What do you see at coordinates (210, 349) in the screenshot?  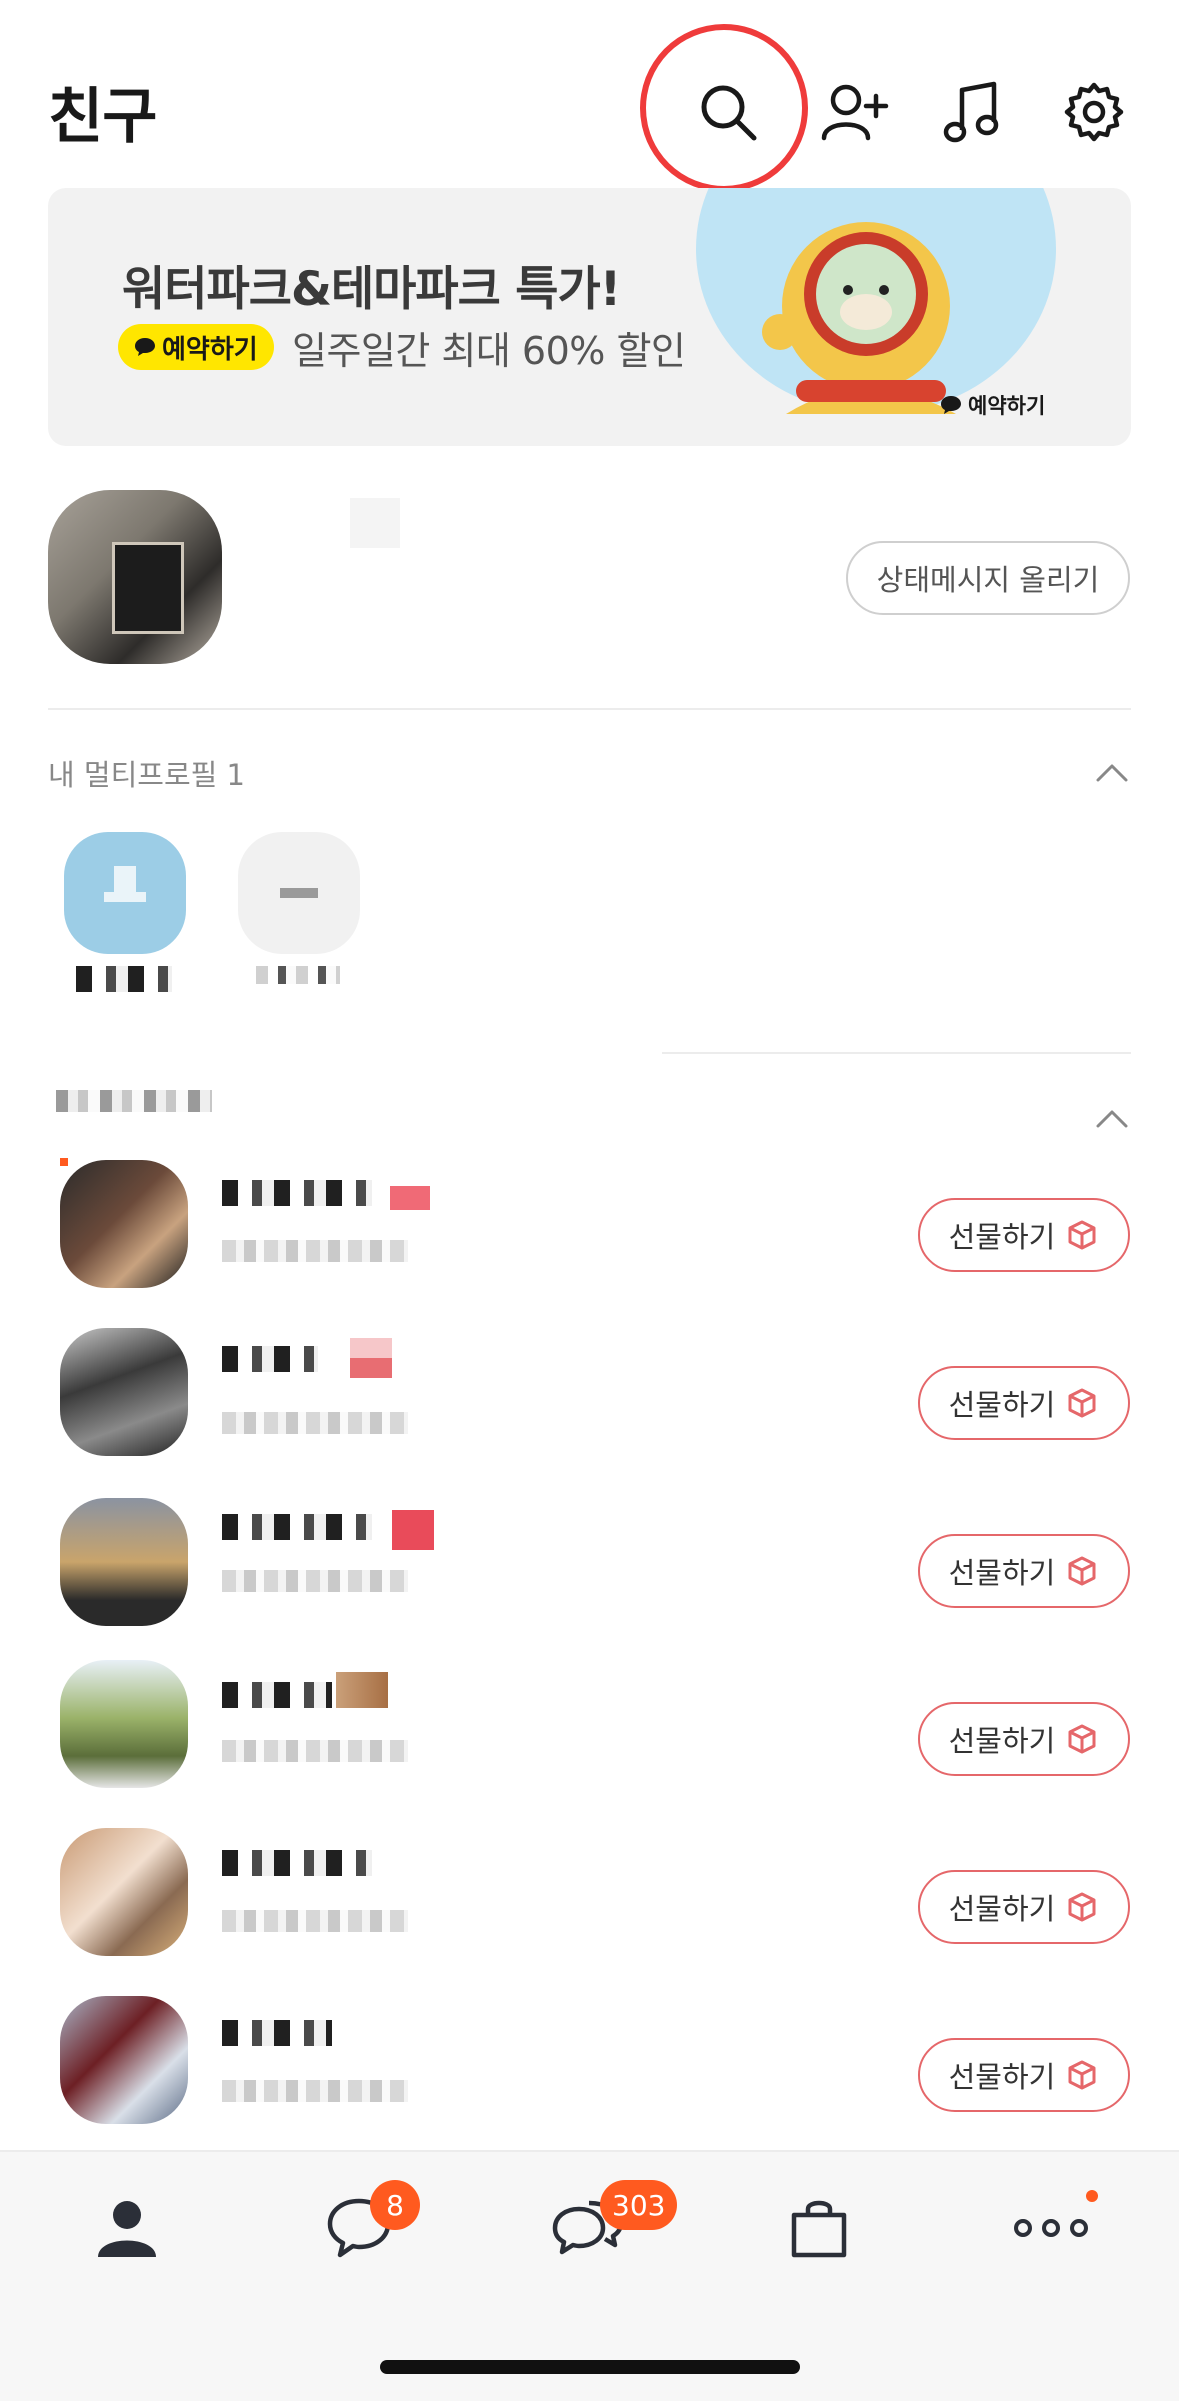 I see `reserve-pill-label: 예약하기` at bounding box center [210, 349].